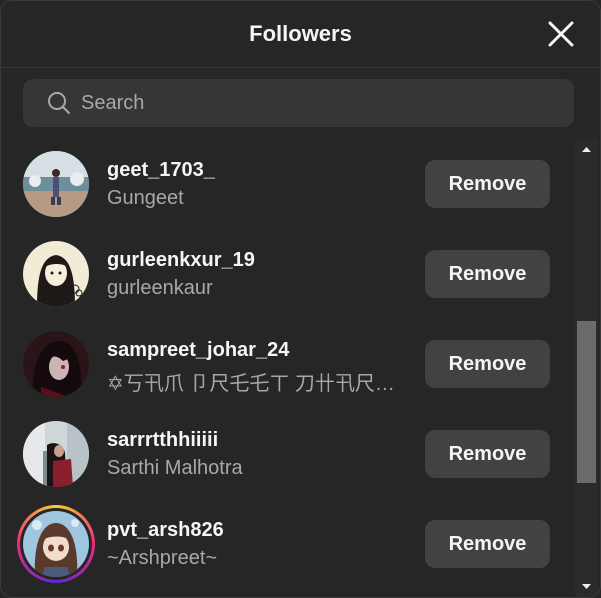 This screenshot has height=598, width=601. I want to click on triangle-up-icon, so click(586, 149).